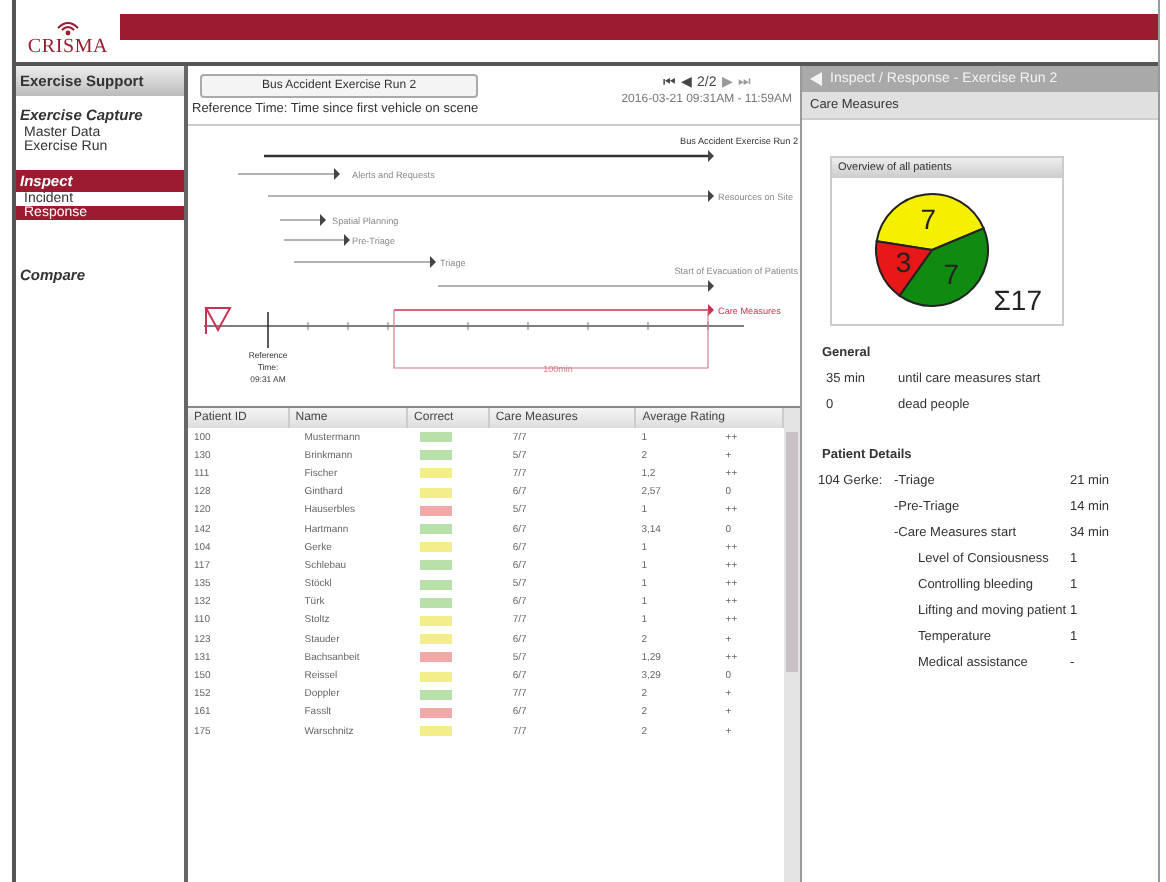  What do you see at coordinates (68, 28) in the screenshot?
I see `logo-icon` at bounding box center [68, 28].